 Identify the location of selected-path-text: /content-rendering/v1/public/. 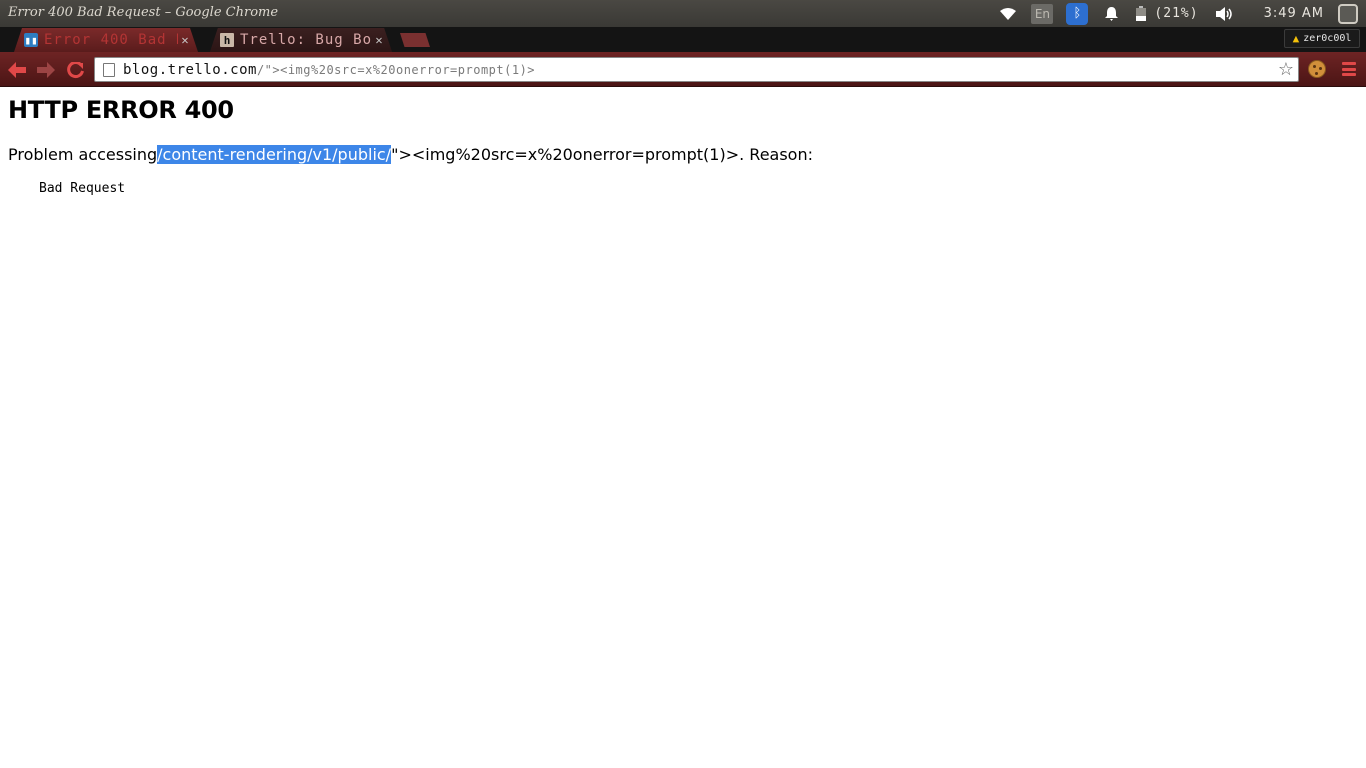
(274, 154).